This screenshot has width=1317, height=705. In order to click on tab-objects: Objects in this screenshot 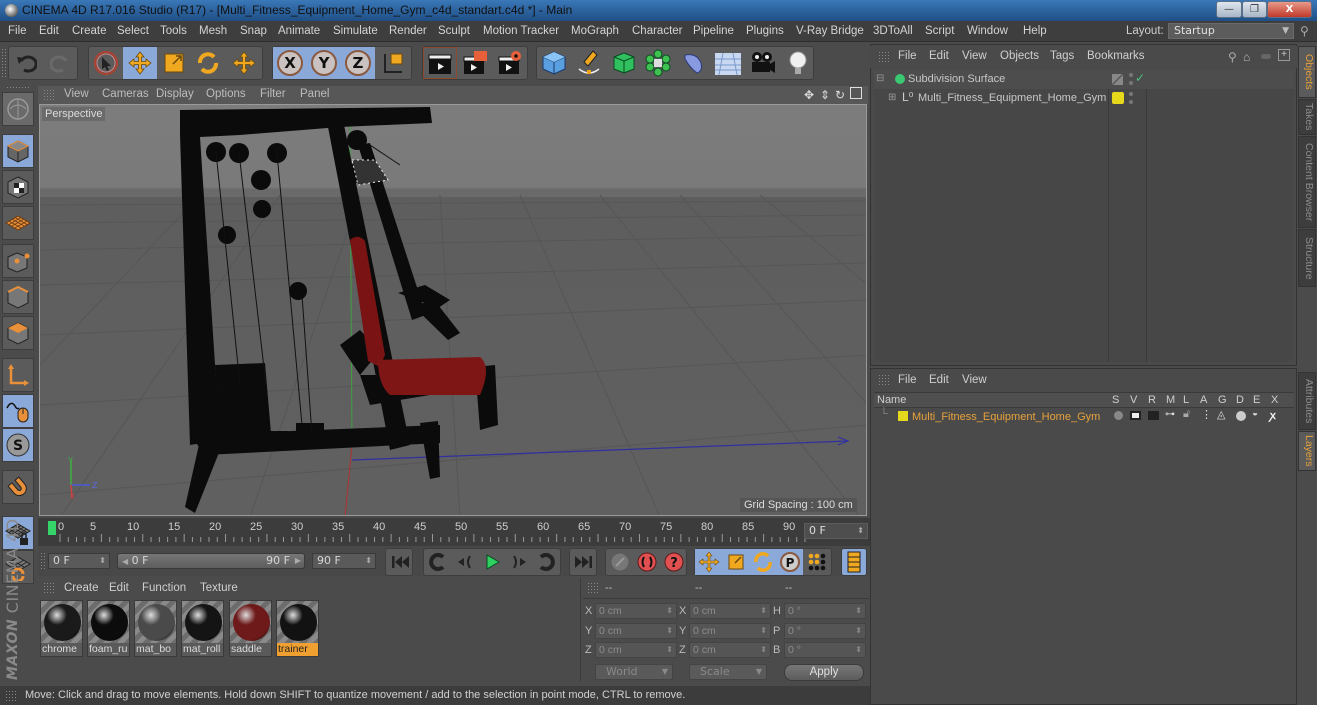, I will do `click(1307, 72)`.